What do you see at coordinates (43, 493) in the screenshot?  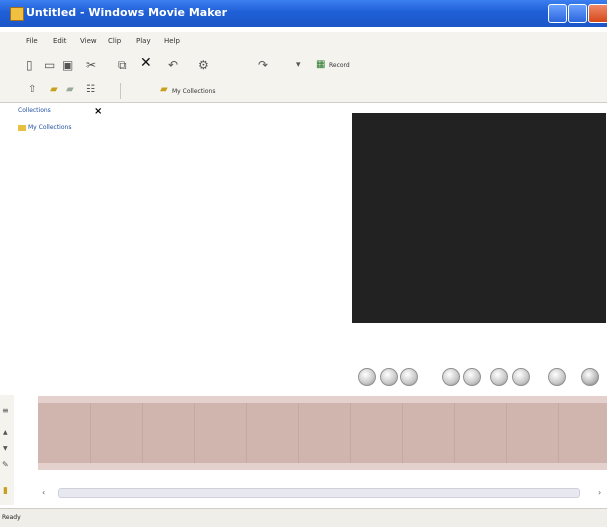 I see `scroll-left-icon: ‹` at bounding box center [43, 493].